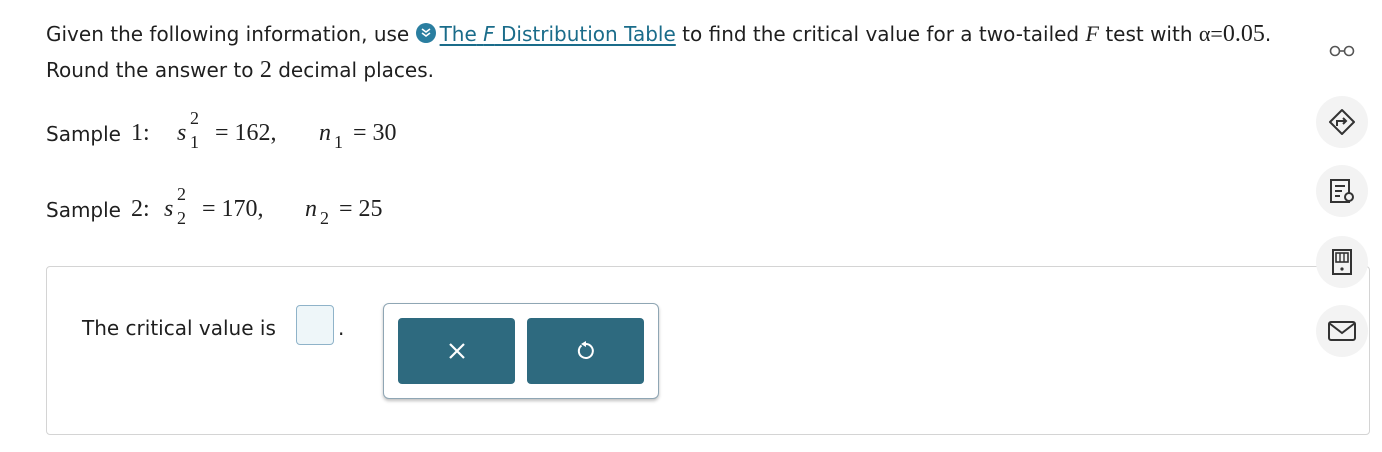 The height and width of the screenshot is (452, 1382). What do you see at coordinates (324, 218) in the screenshot?
I see `size-subscript: 2` at bounding box center [324, 218].